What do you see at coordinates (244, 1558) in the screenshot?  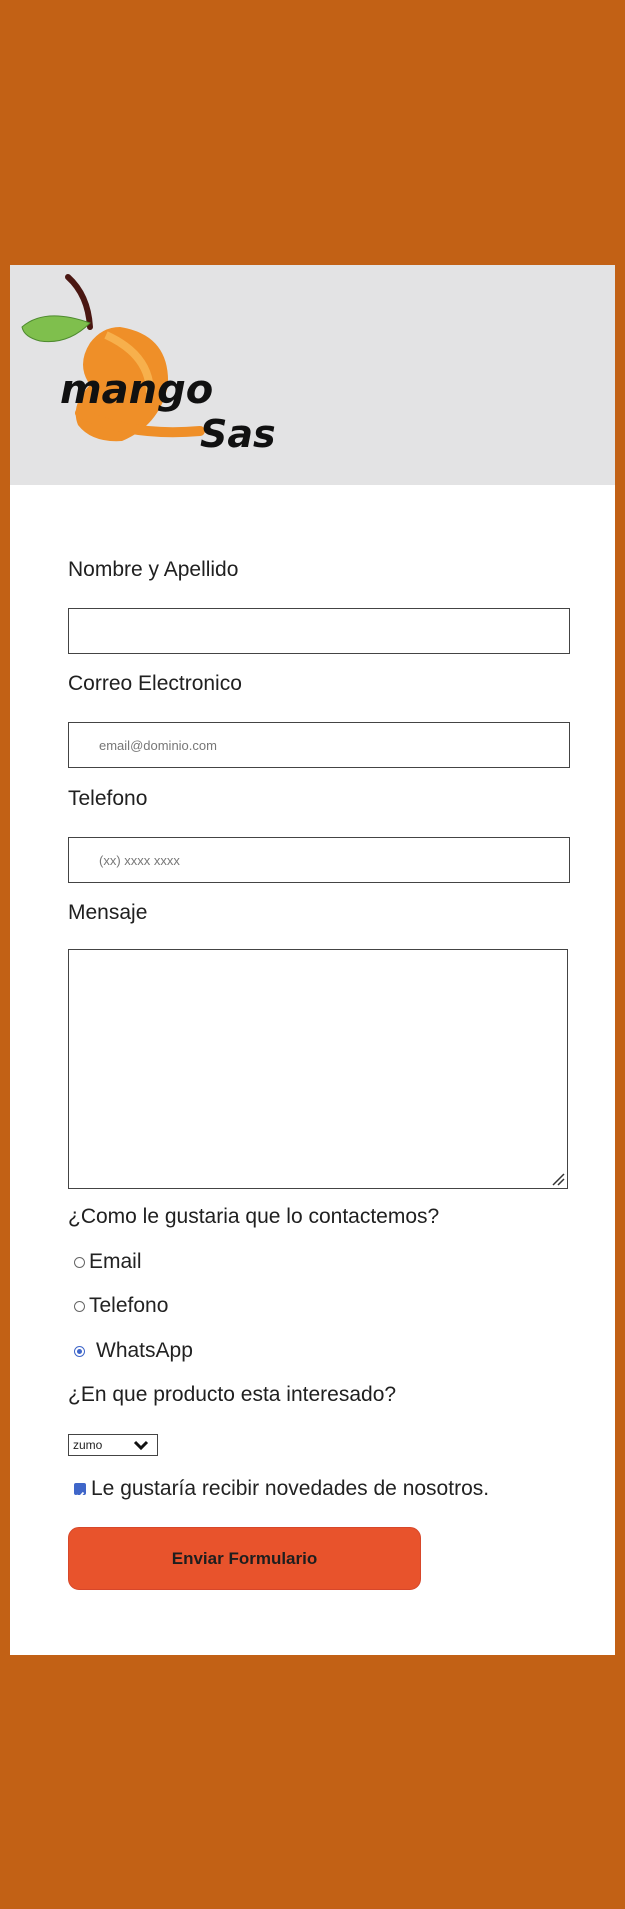 I see `submit-button: Enviar Formulario` at bounding box center [244, 1558].